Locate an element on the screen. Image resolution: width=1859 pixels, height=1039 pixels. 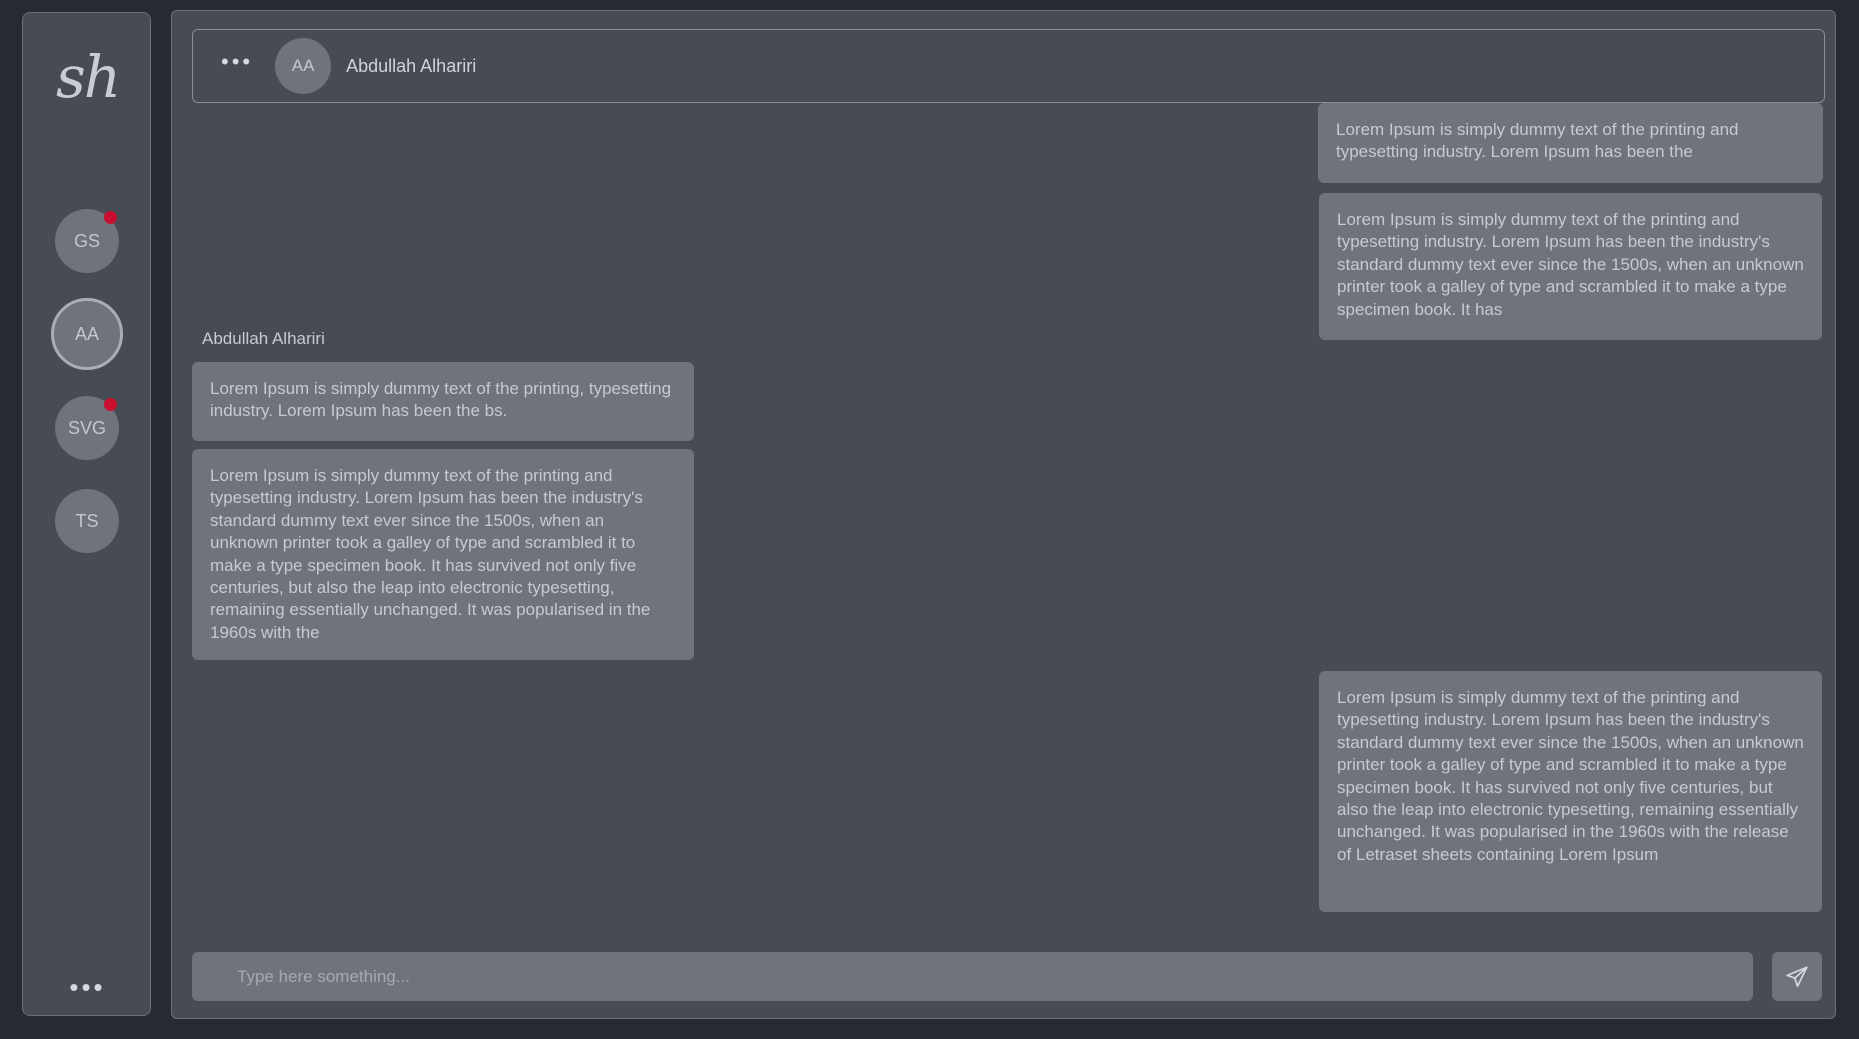
send-button is located at coordinates (1797, 976).